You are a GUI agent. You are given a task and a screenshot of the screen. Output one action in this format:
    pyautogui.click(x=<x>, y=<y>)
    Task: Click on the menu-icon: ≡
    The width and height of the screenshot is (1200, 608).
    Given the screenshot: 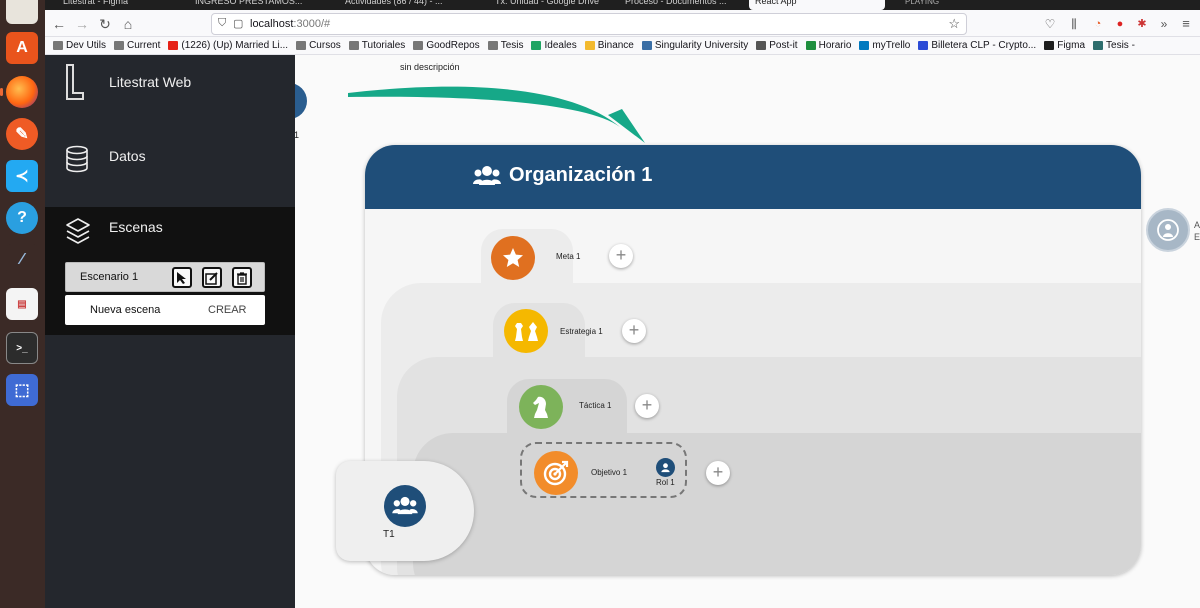 What is the action you would take?
    pyautogui.click(x=1186, y=24)
    